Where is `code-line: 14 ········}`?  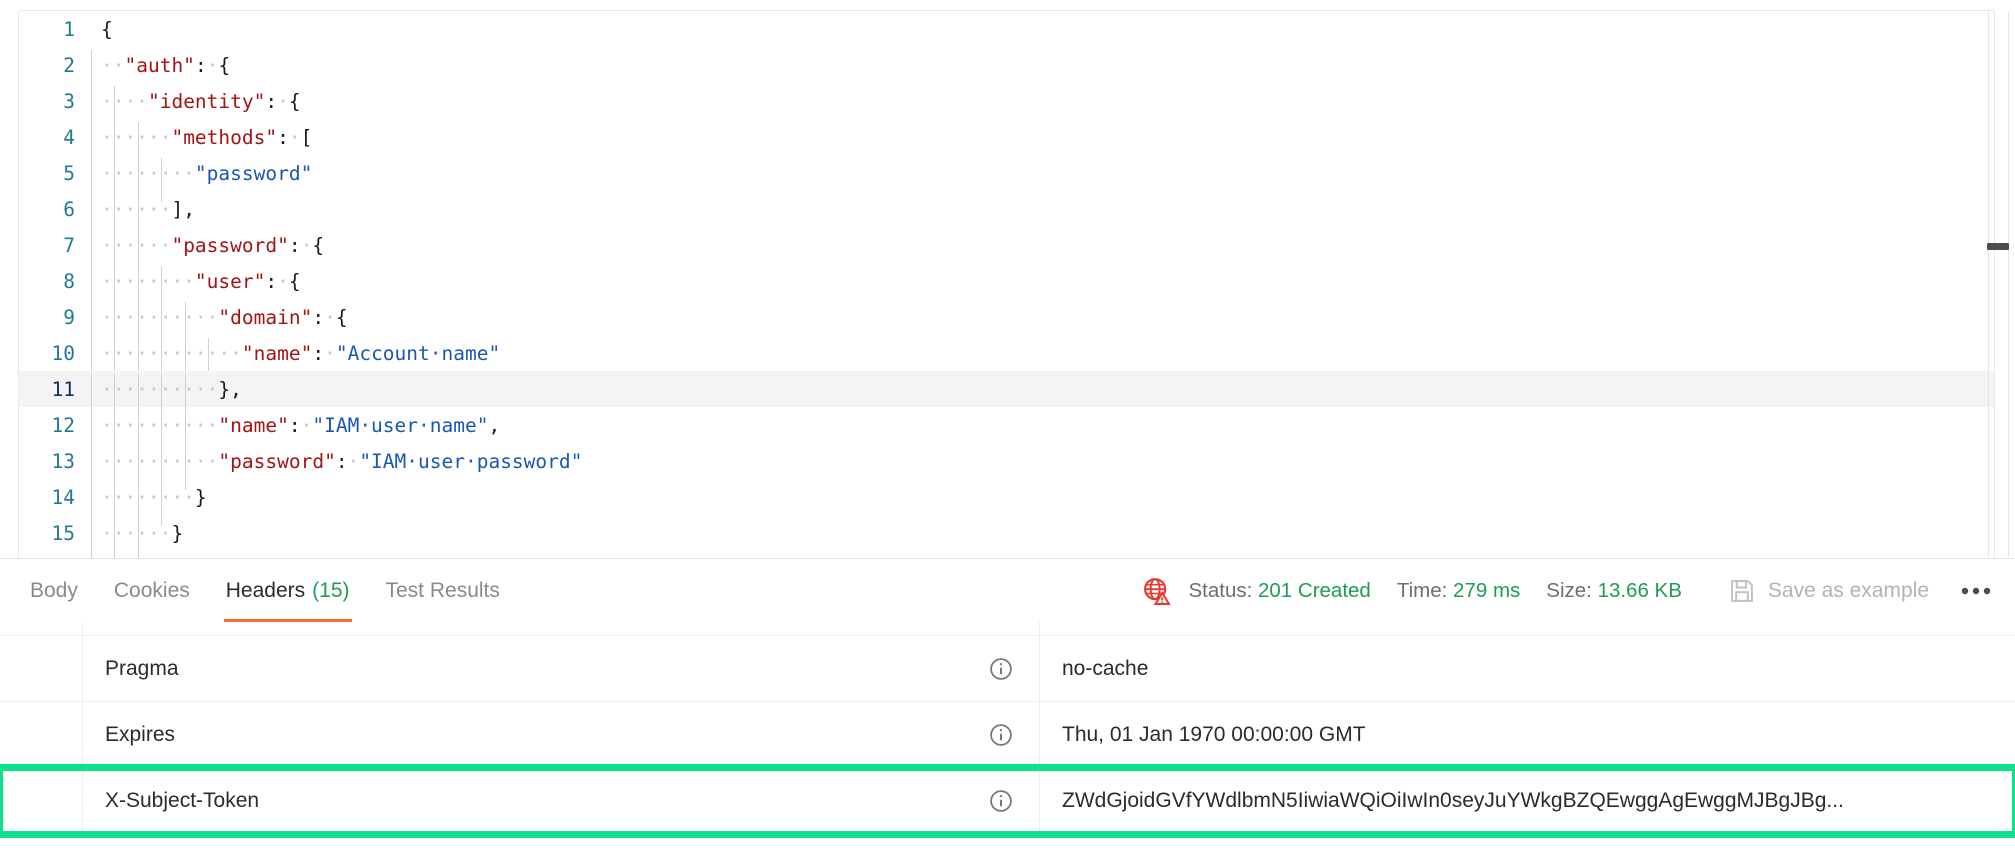
code-line: 14 ········} is located at coordinates (1006, 502).